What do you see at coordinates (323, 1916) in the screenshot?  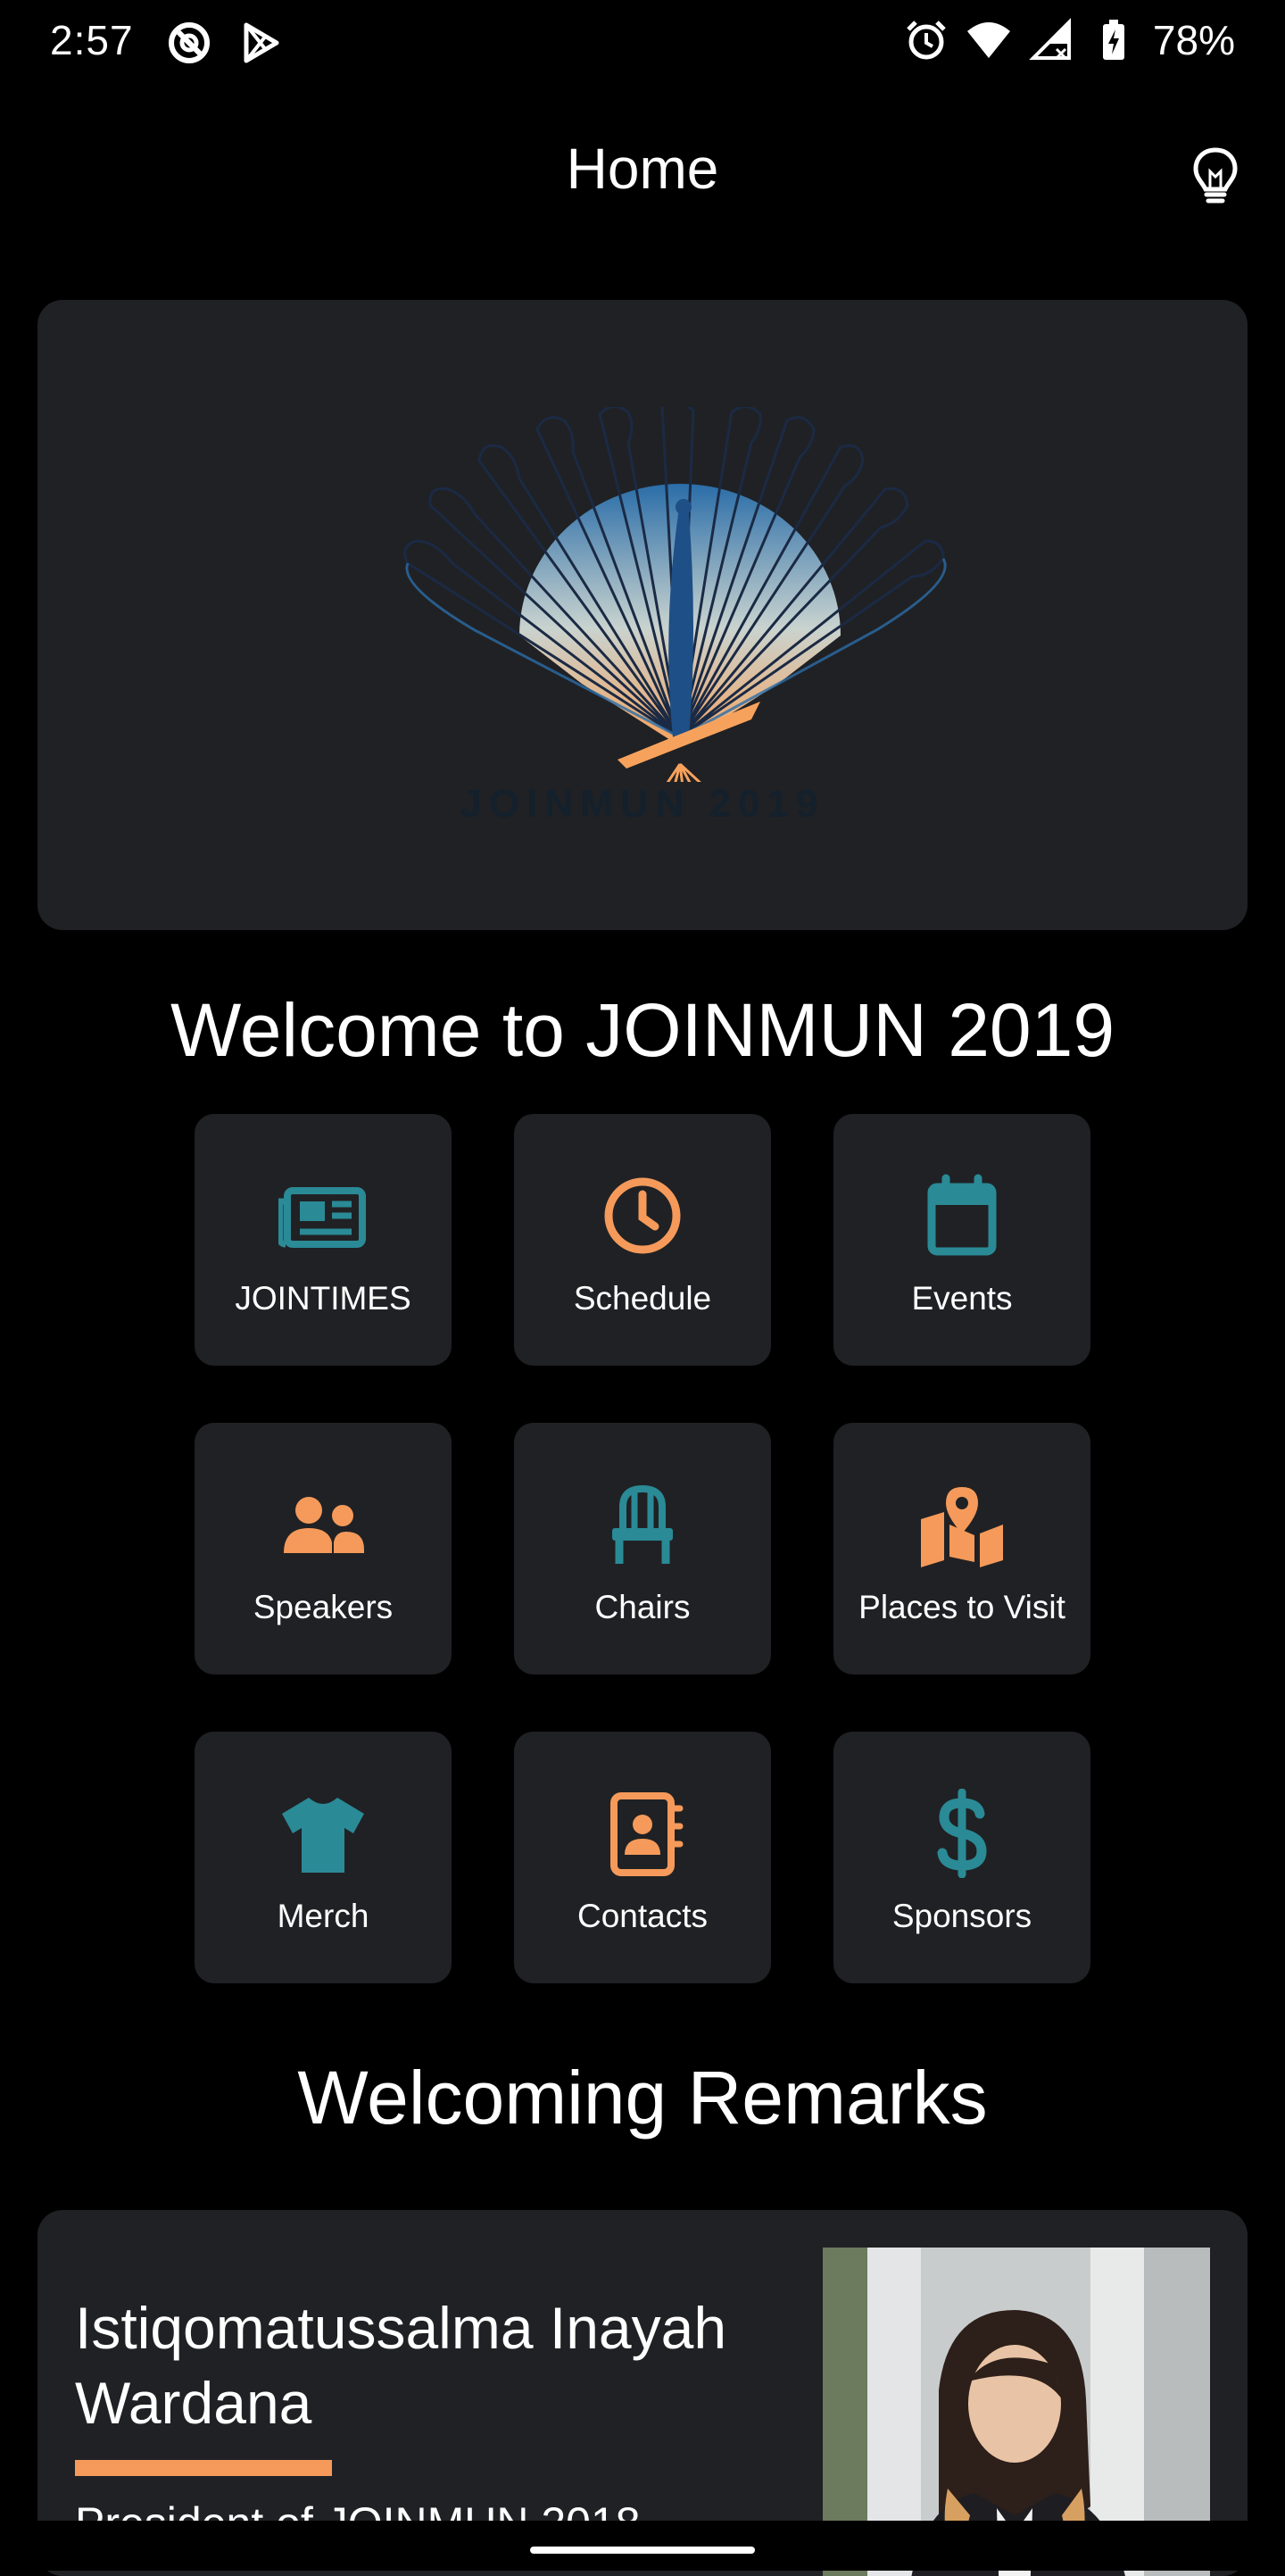 I see `tile-label: Merch` at bounding box center [323, 1916].